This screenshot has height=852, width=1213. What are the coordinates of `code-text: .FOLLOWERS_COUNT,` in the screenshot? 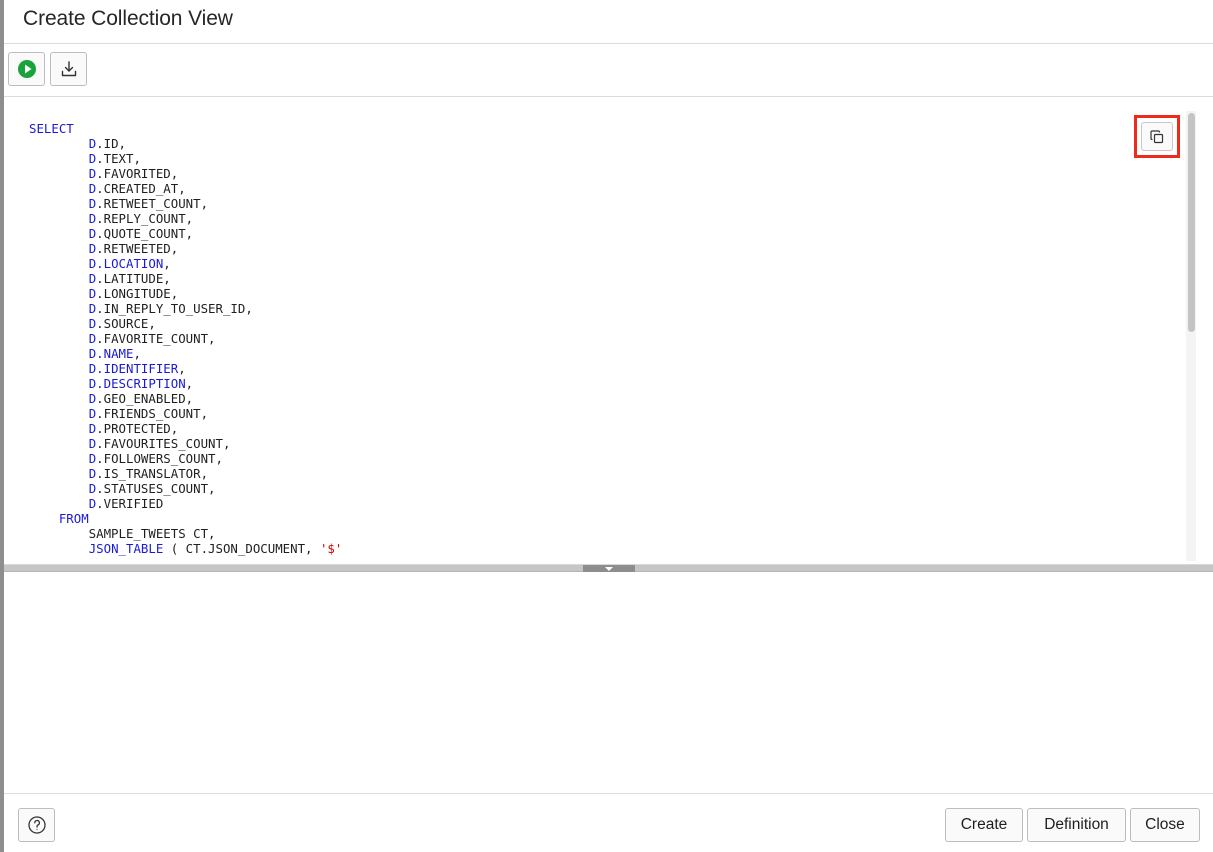 It's located at (159, 458).